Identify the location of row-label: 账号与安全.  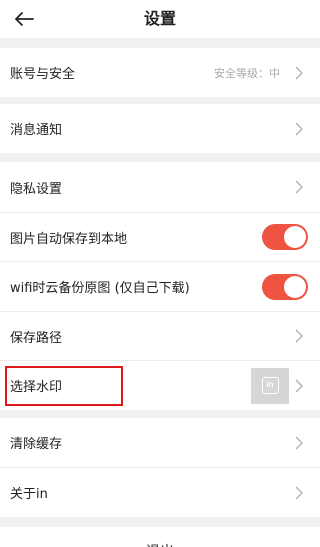
(43, 74).